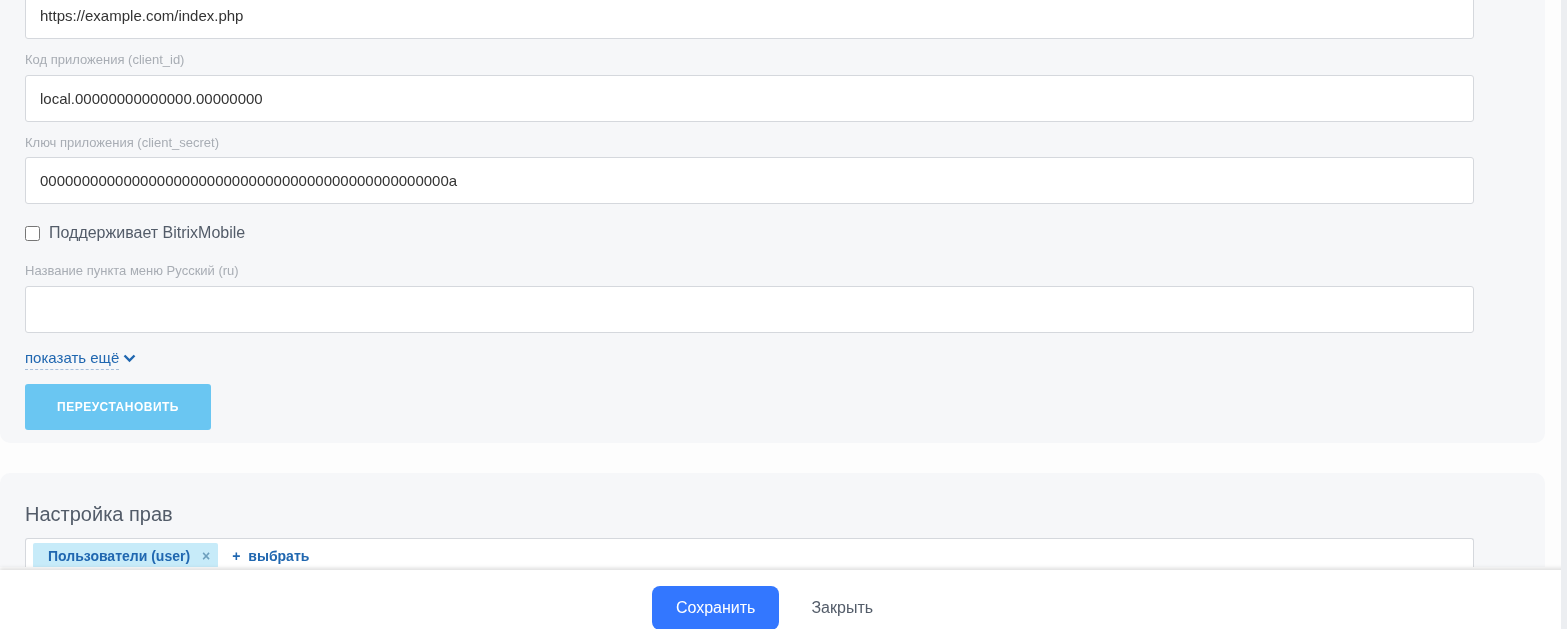  Describe the element at coordinates (132, 271) in the screenshot. I see `field-label: Название пункта меню Русский (ru)` at that location.